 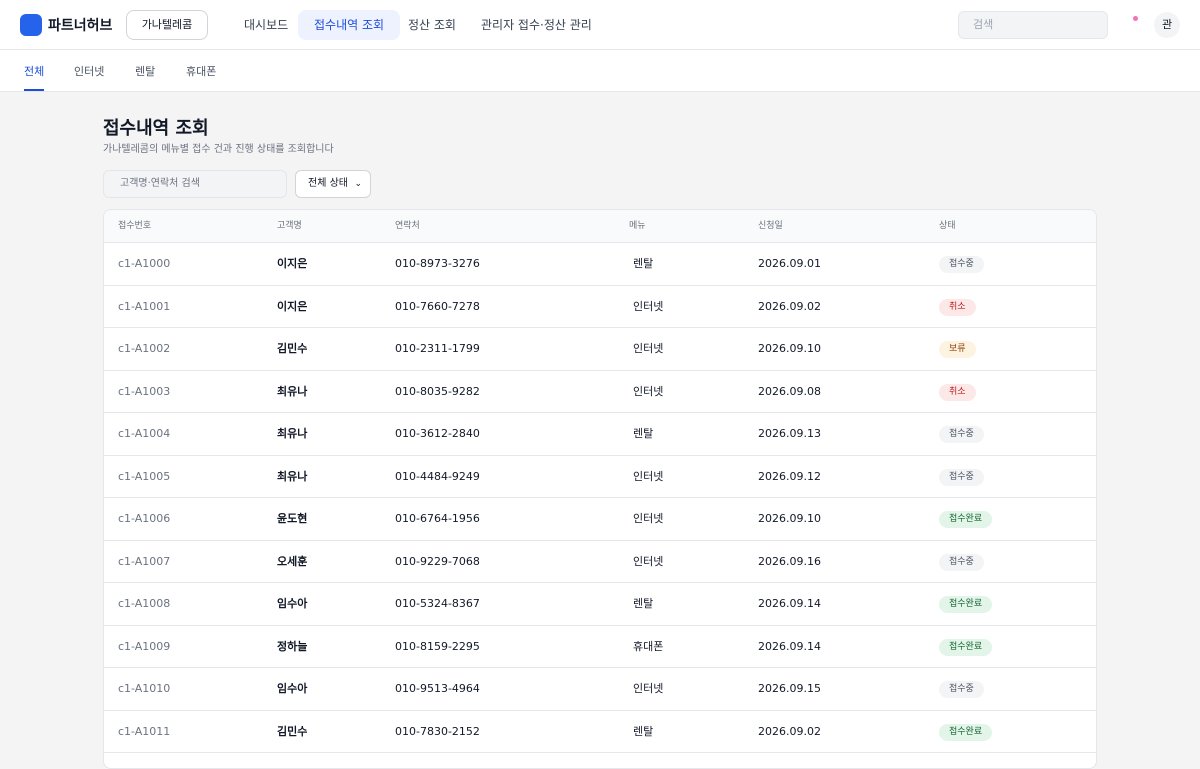 What do you see at coordinates (144, 476) in the screenshot?
I see `application-id-cell: c1-A1005` at bounding box center [144, 476].